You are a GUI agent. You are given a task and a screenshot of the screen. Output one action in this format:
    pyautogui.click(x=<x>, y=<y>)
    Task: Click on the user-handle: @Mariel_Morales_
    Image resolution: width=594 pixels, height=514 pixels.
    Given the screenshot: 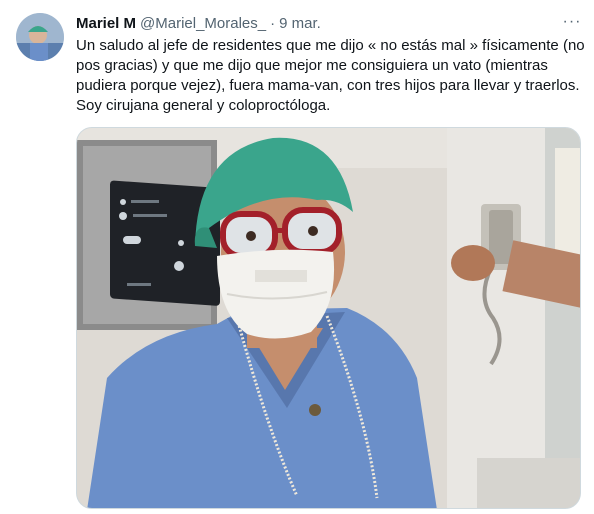 What is the action you would take?
    pyautogui.click(x=203, y=23)
    